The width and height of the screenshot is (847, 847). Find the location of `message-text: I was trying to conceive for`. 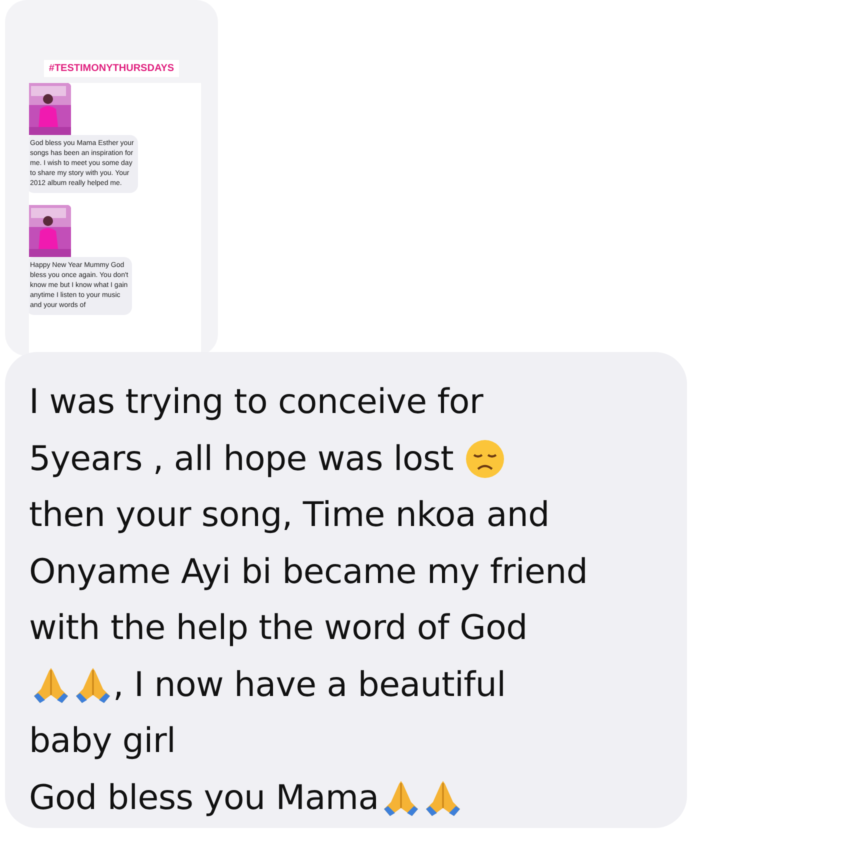

message-text: I was trying to conceive for is located at coordinates (256, 402).